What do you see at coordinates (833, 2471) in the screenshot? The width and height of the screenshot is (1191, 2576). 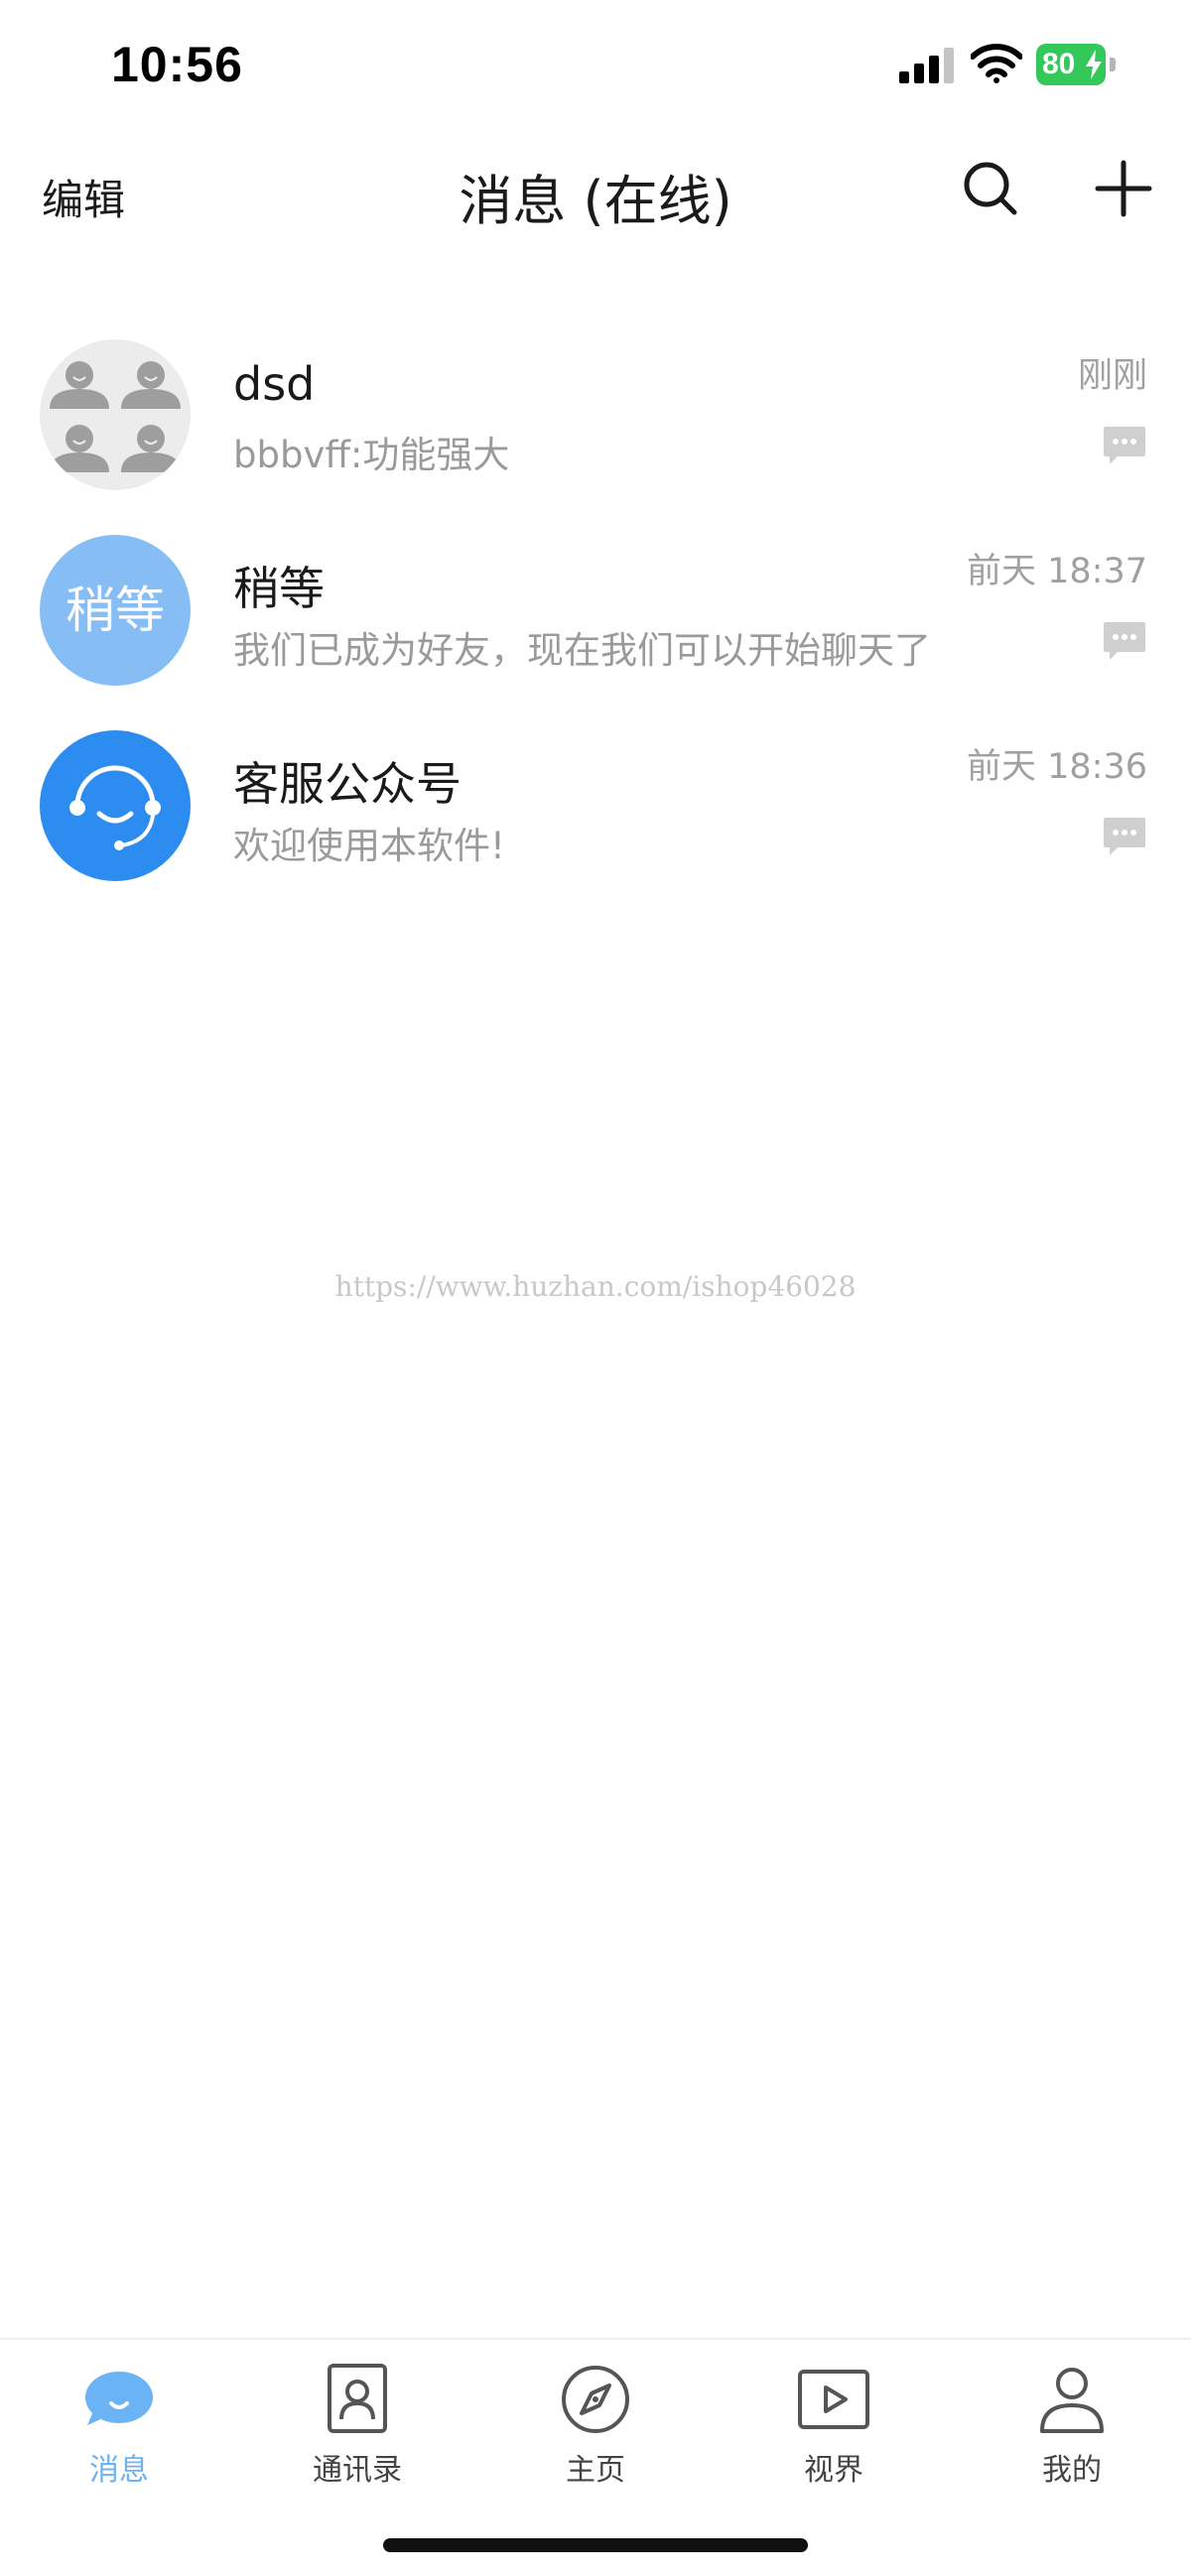 I see `tab-label: 视界` at bounding box center [833, 2471].